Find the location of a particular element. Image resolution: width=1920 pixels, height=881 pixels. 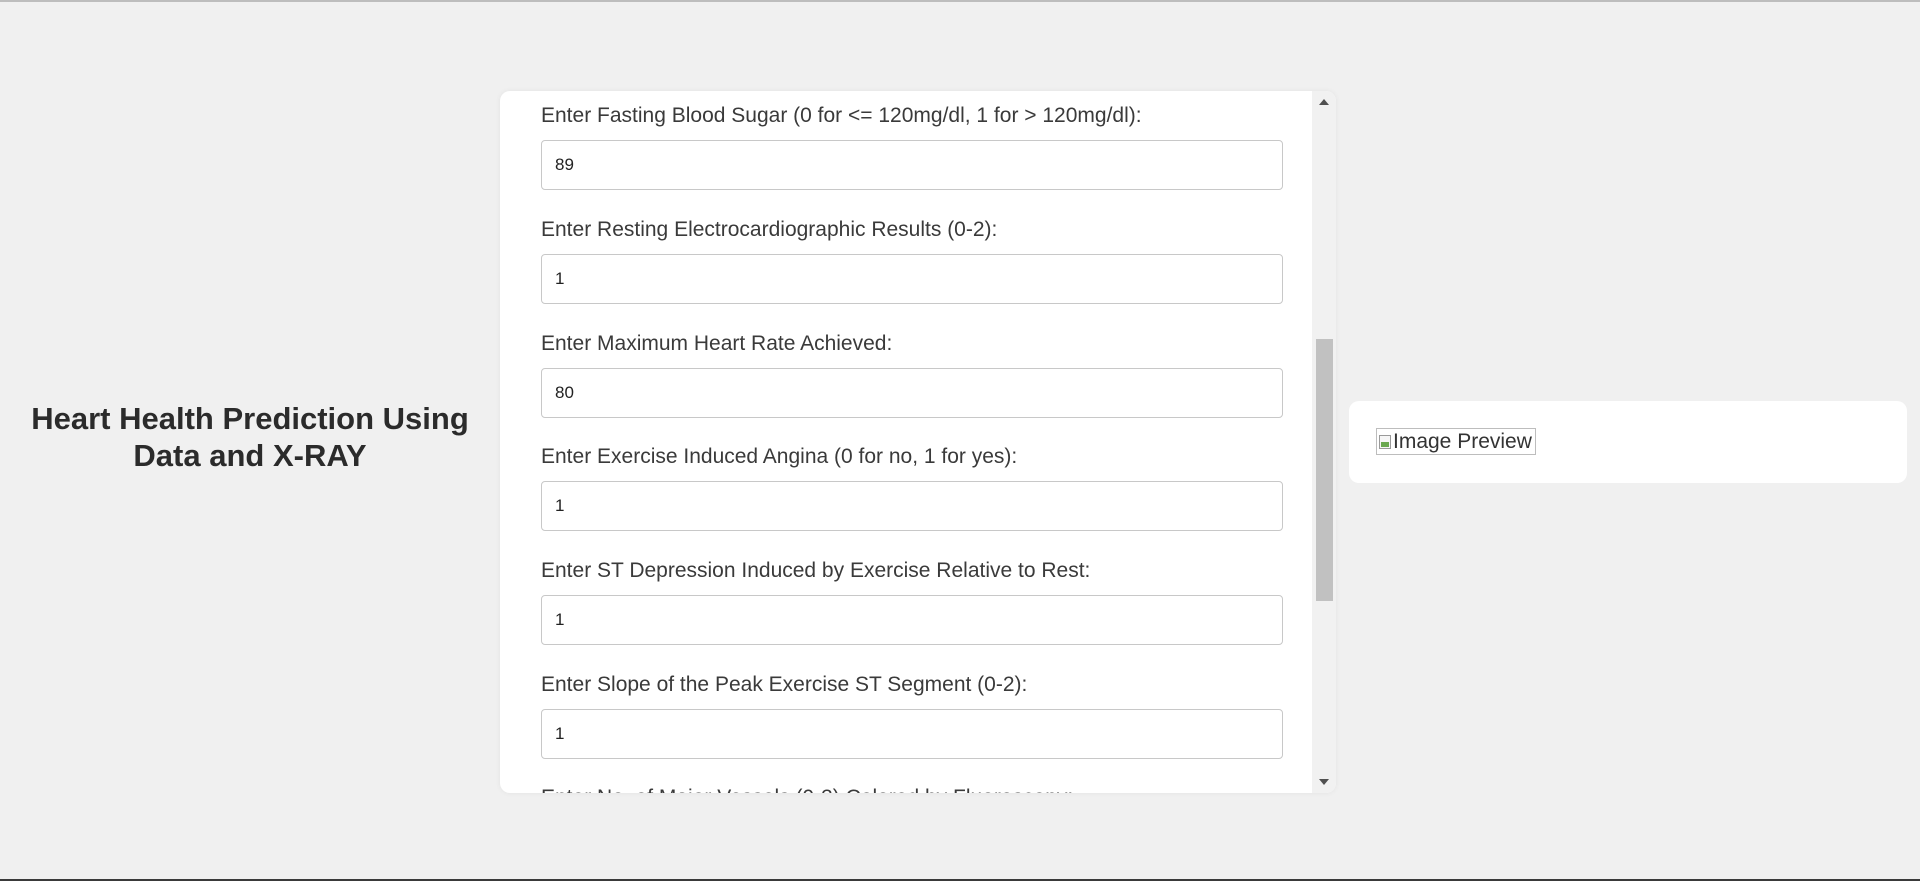

scroll-up-arrow-icon is located at coordinates (1324, 102).